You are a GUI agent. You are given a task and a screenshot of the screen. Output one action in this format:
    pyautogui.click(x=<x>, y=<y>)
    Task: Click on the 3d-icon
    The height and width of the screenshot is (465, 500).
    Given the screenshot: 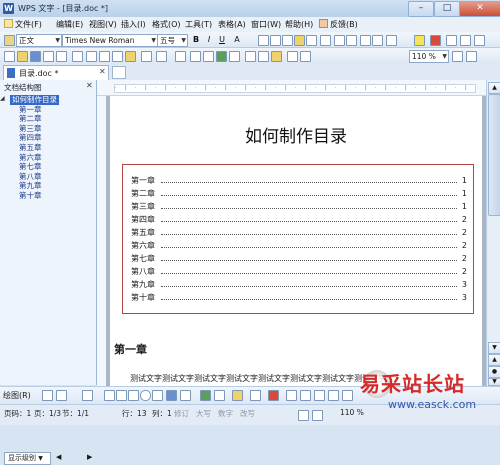 What is the action you would take?
    pyautogui.click(x=347, y=395)
    